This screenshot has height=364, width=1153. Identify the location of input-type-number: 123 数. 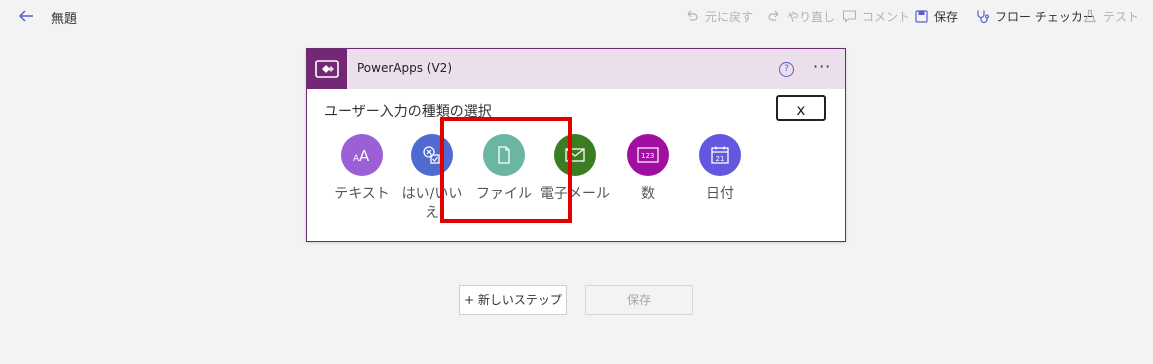
(648, 169).